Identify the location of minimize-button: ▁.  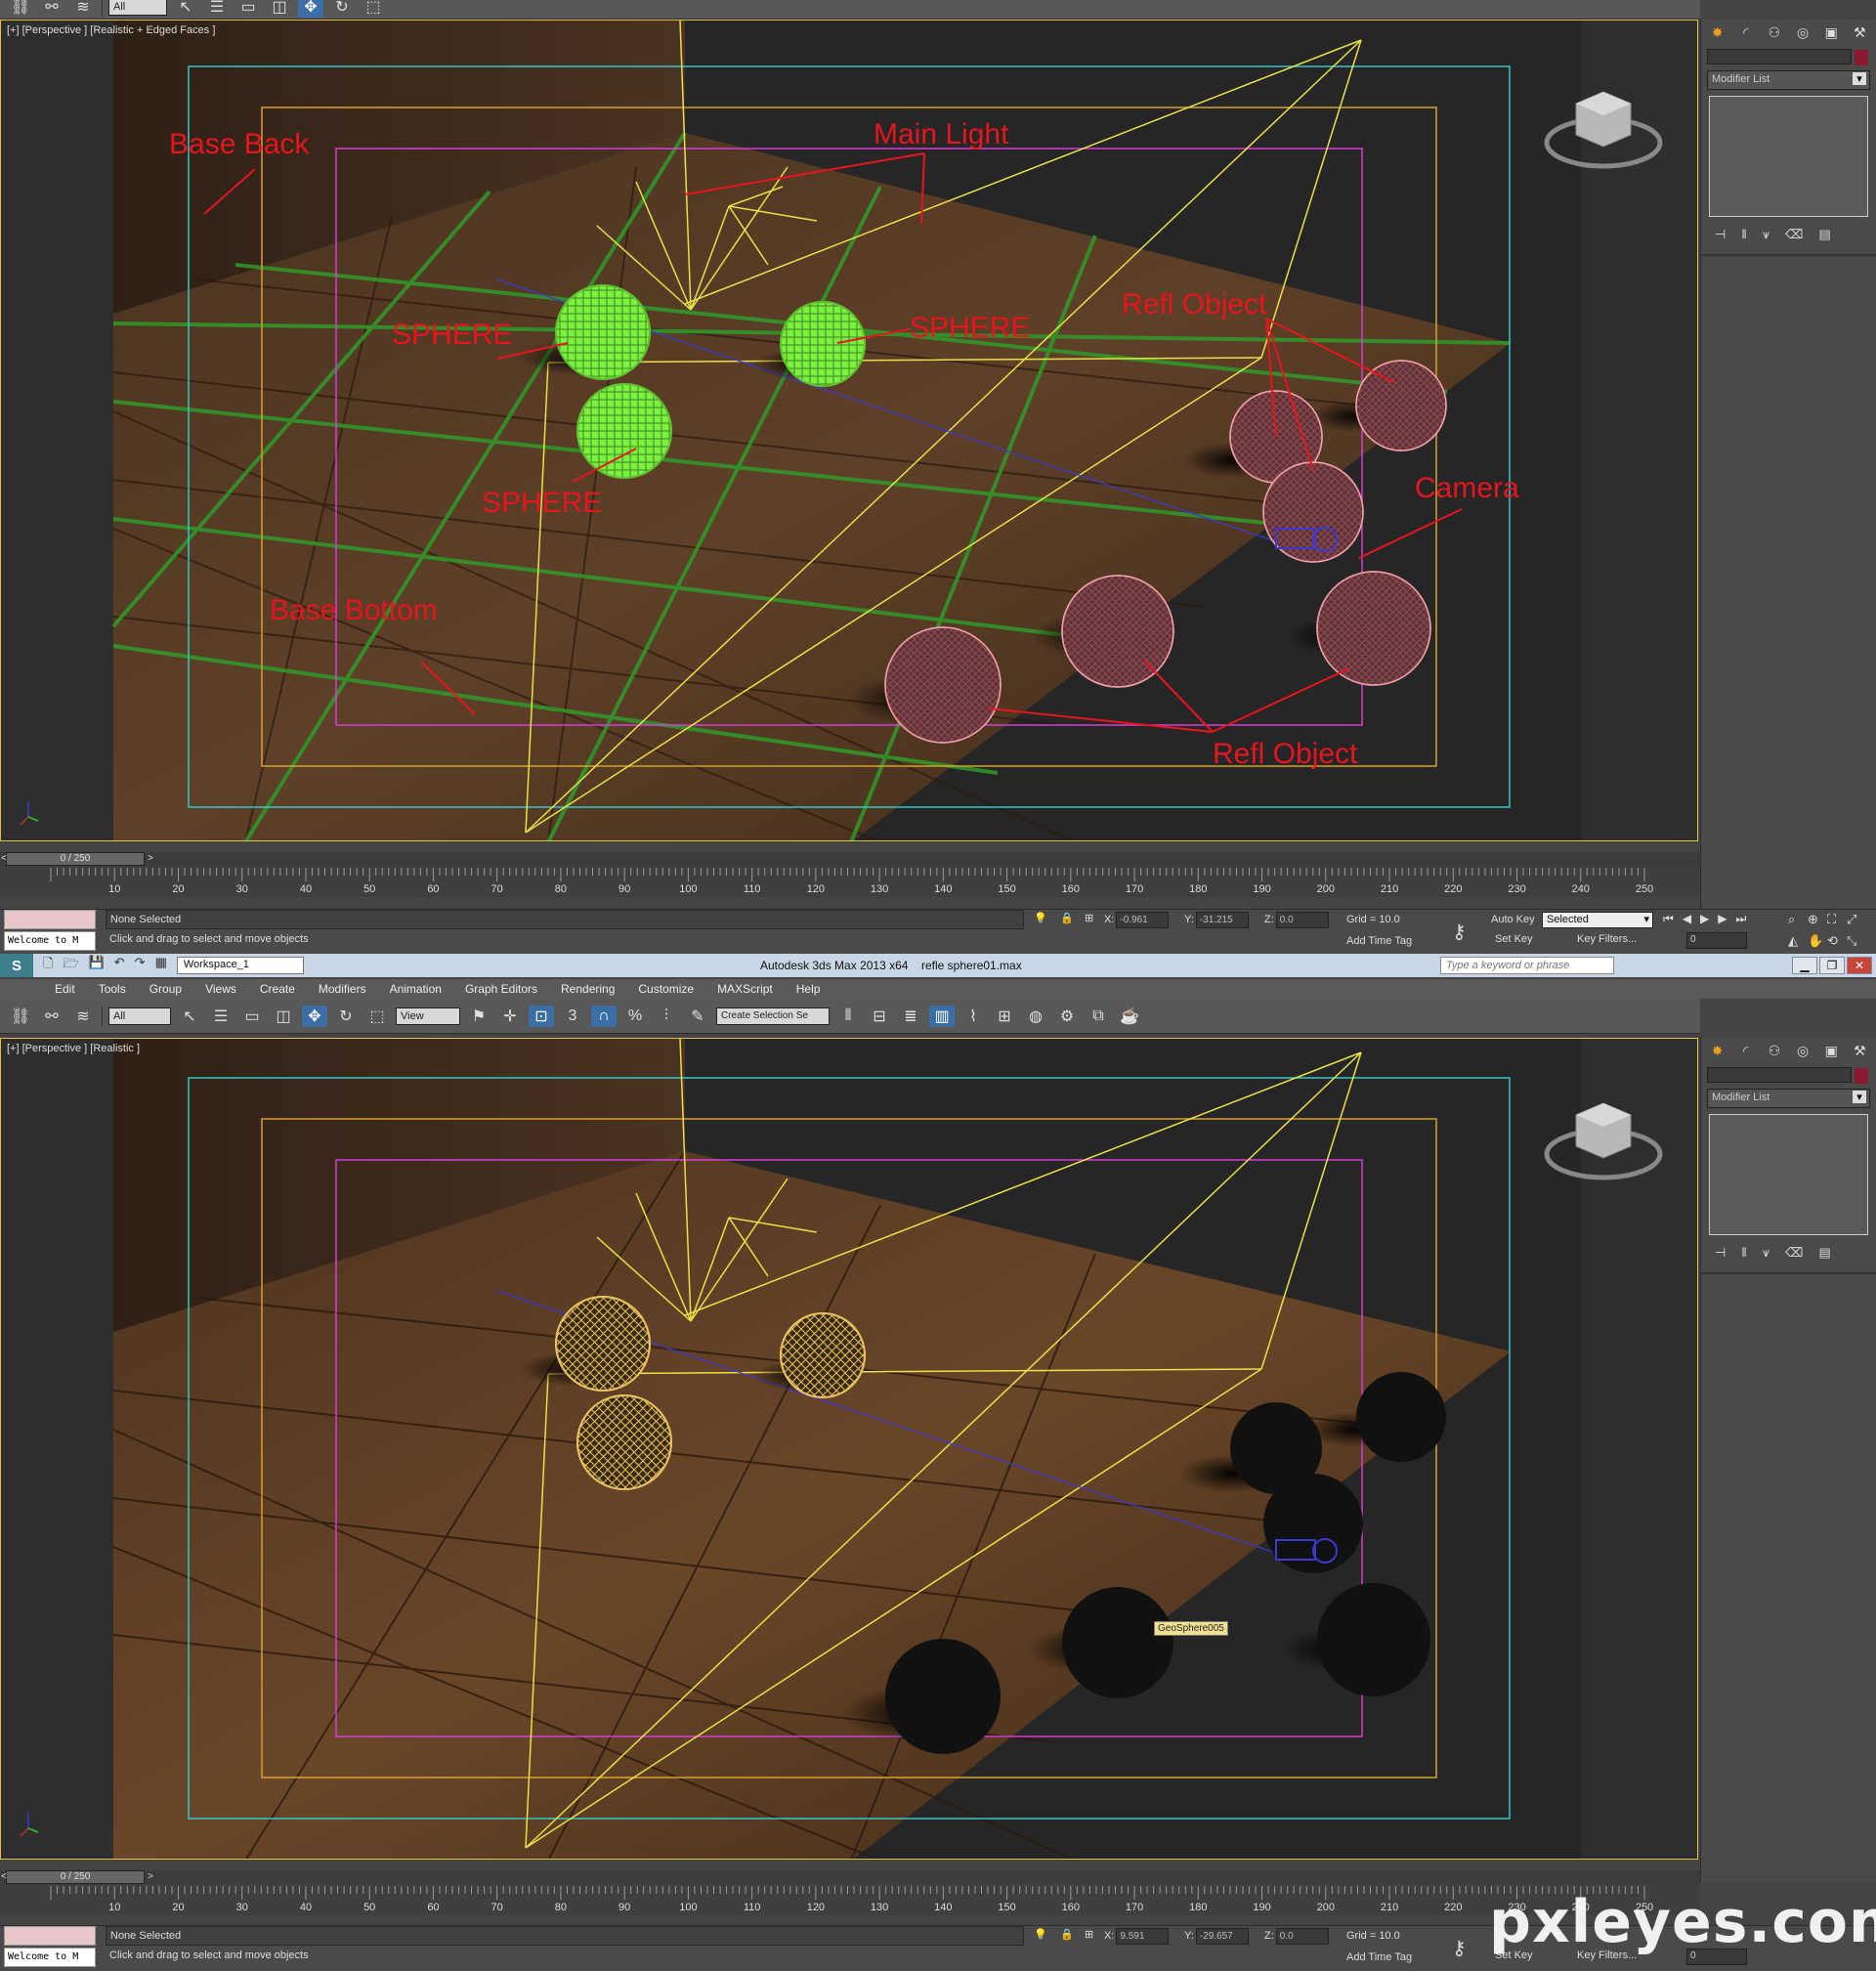
(1804, 965).